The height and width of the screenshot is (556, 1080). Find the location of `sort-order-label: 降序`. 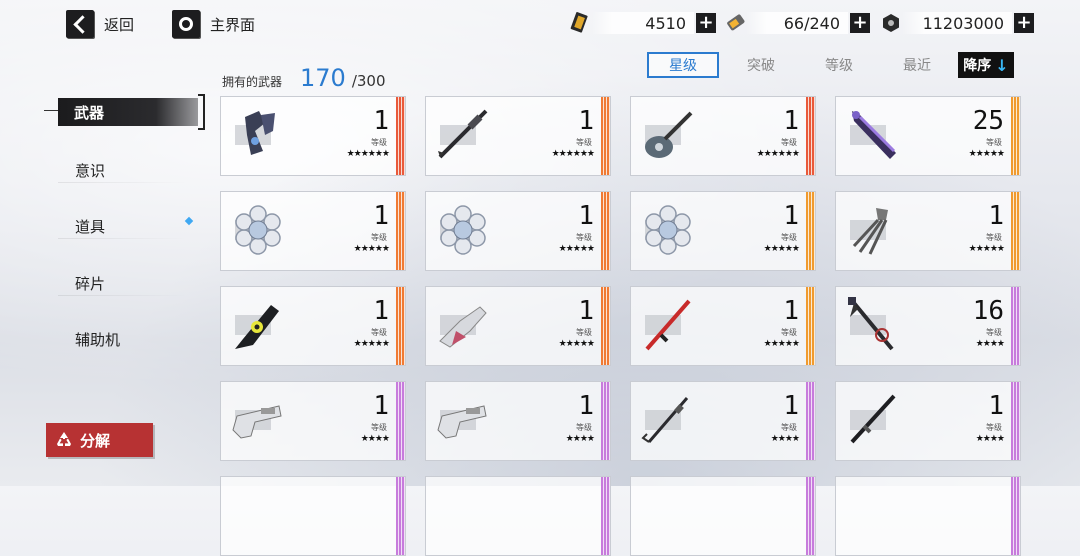

sort-order-label: 降序 is located at coordinates (977, 66).